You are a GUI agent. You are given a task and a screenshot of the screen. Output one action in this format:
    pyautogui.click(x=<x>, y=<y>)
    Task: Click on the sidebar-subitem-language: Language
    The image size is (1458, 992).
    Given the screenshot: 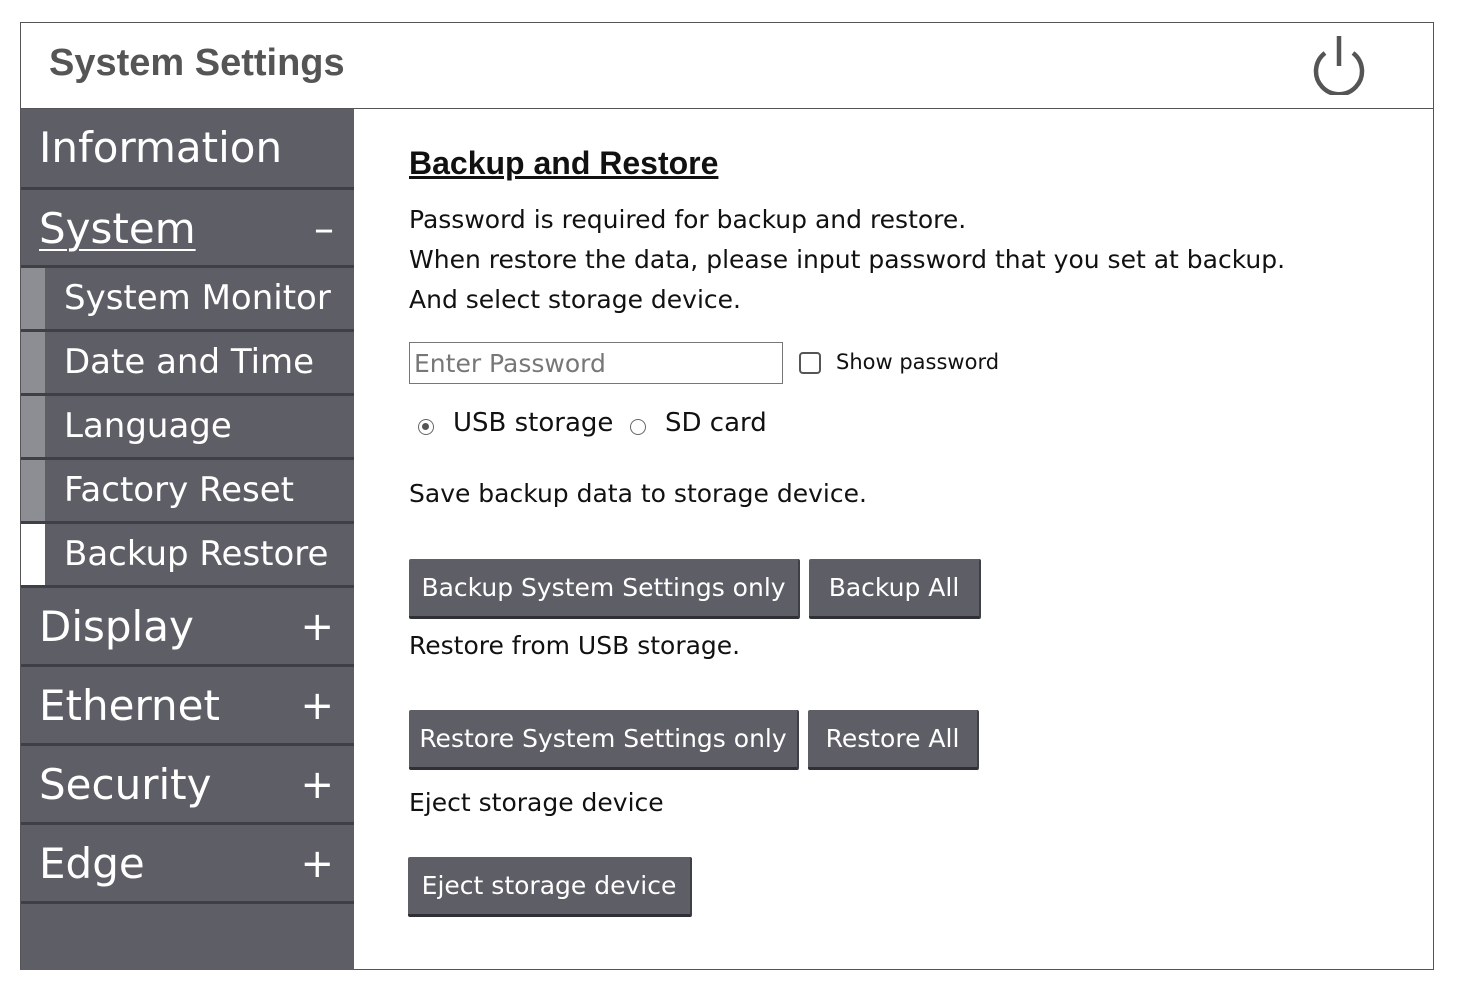 What is the action you would take?
    pyautogui.click(x=187, y=428)
    